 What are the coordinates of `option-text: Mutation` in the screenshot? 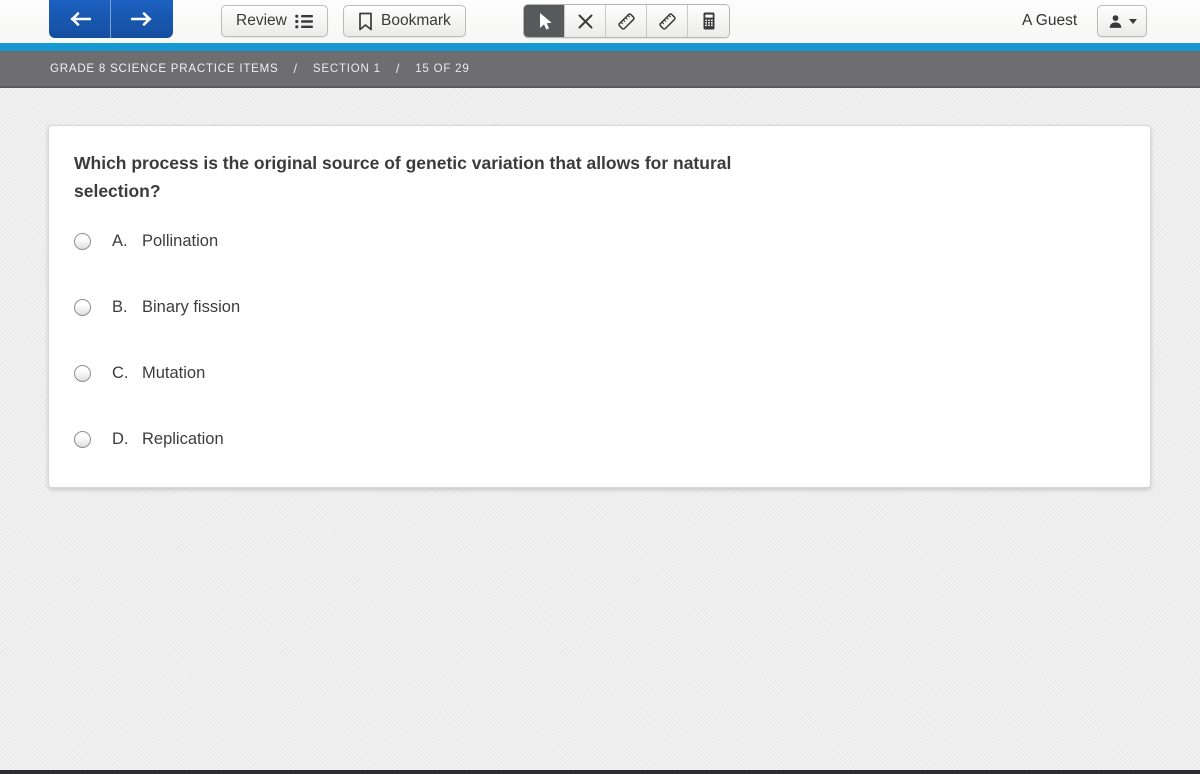 It's located at (174, 373).